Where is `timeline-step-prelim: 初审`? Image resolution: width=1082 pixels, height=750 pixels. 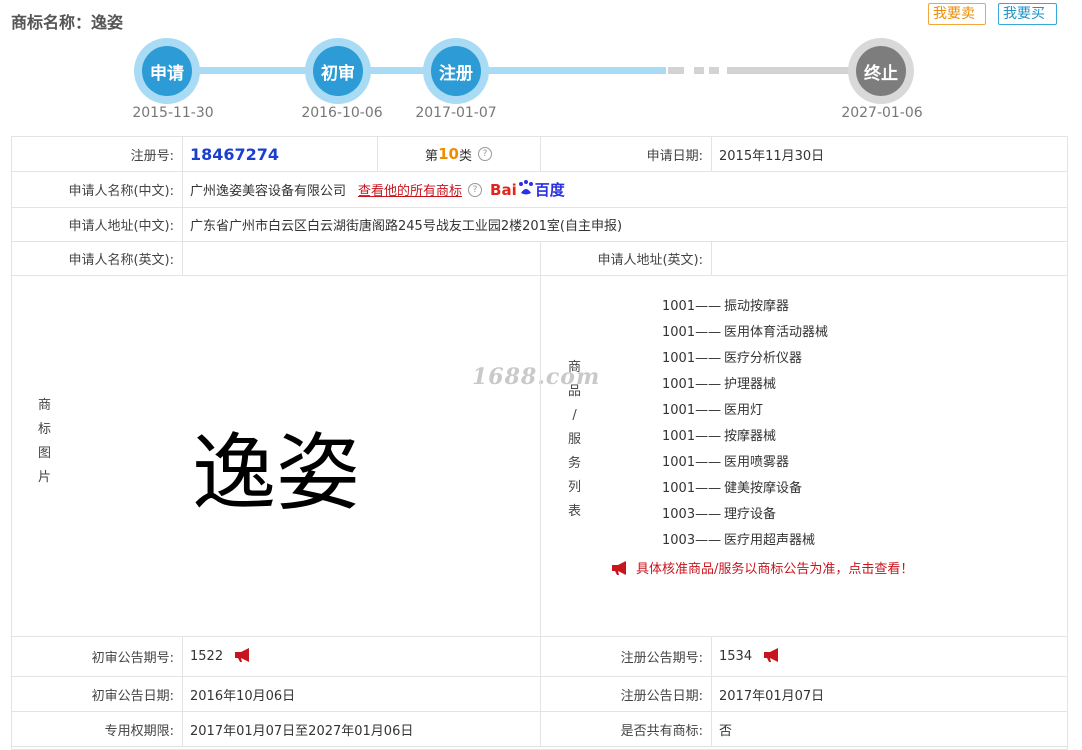 timeline-step-prelim: 初审 is located at coordinates (338, 71).